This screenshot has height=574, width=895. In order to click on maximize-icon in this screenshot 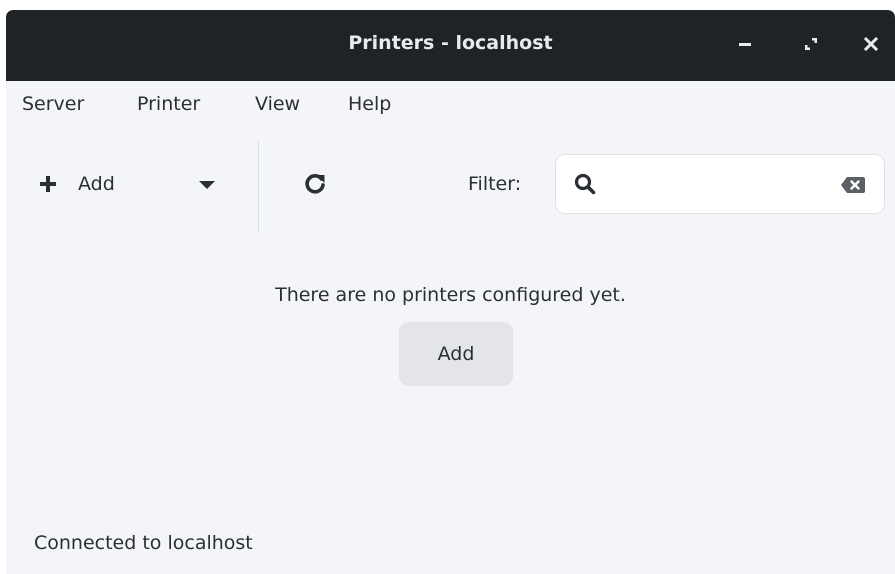, I will do `click(811, 44)`.